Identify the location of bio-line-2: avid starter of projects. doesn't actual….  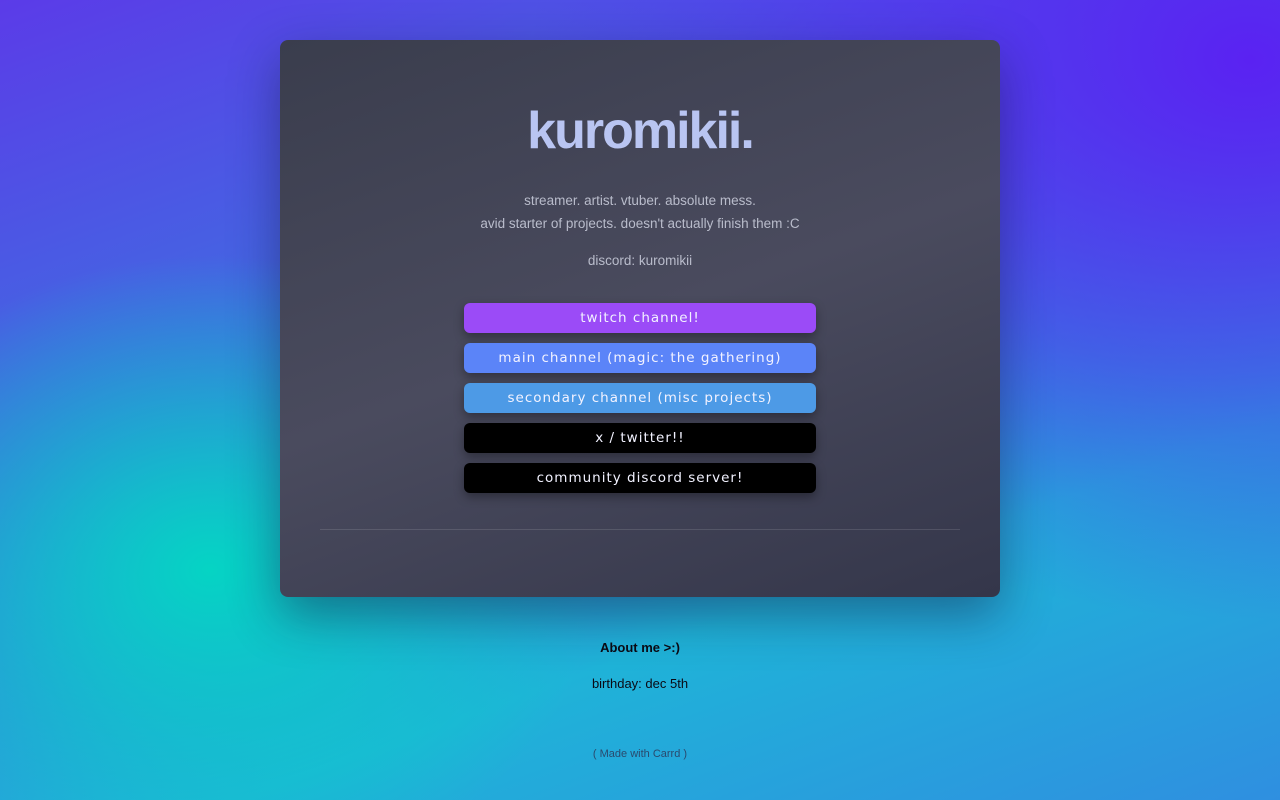
(640, 223).